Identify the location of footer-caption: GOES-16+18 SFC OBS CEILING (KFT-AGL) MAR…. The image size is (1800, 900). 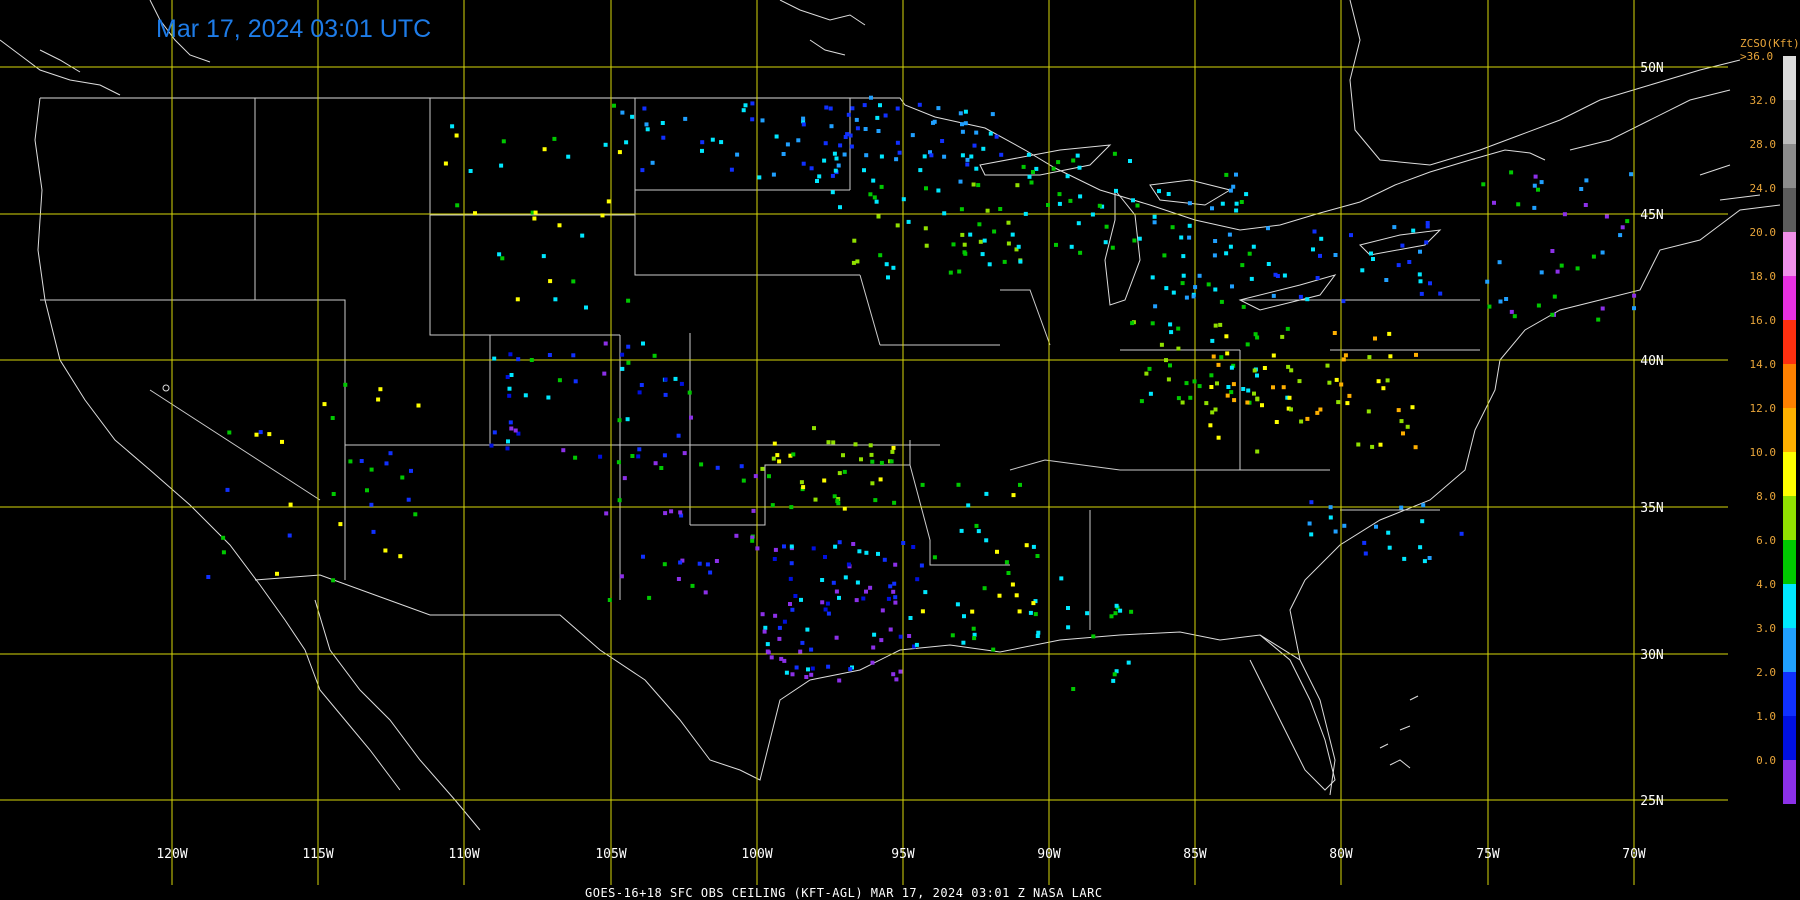
(844, 893).